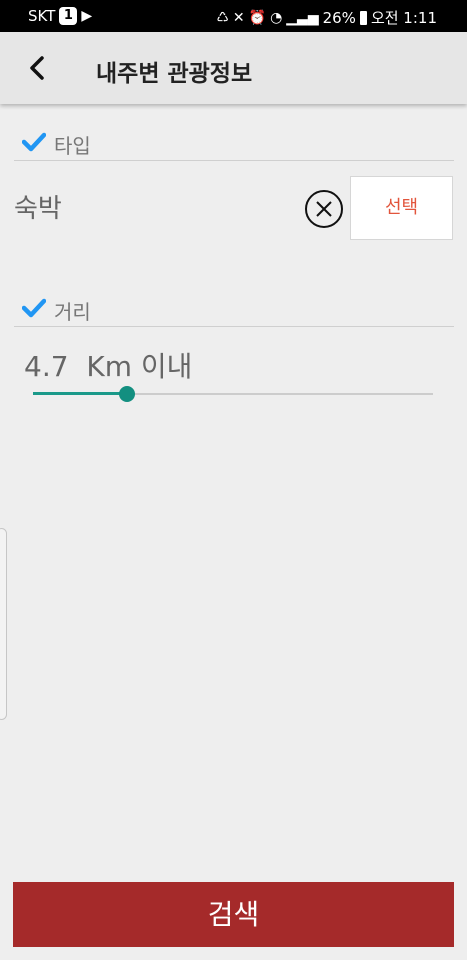 The image size is (467, 960). Describe the element at coordinates (80, 393) in the screenshot. I see `slider-fill` at that location.